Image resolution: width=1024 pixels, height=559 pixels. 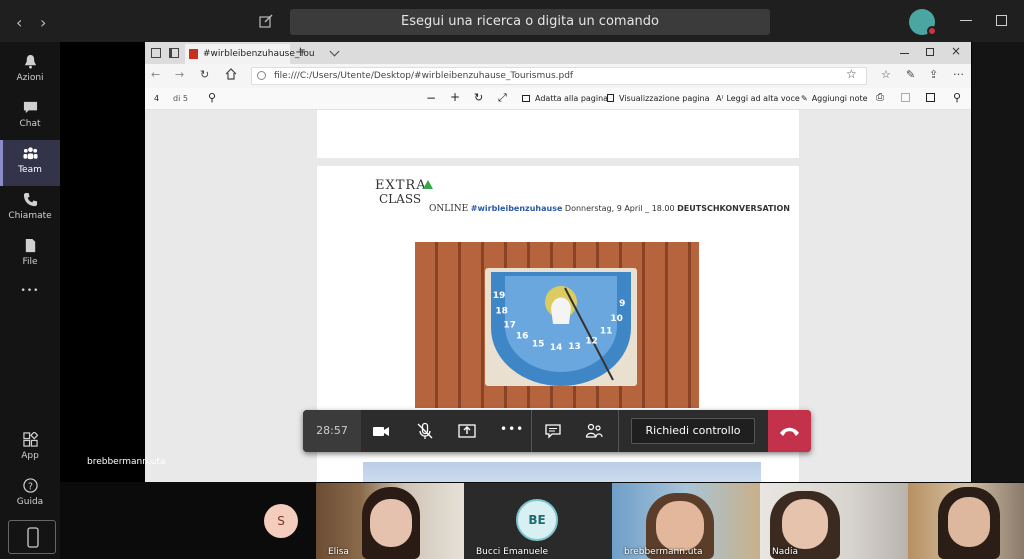 What do you see at coordinates (956, 51) in the screenshot?
I see `window-close-button: ×` at bounding box center [956, 51].